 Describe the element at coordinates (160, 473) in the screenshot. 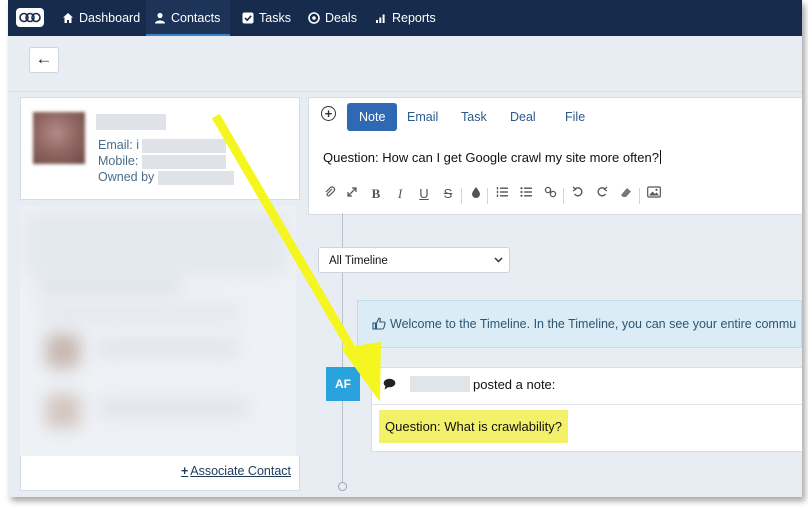

I see `associate-contact-bar: + Associate Contact` at that location.